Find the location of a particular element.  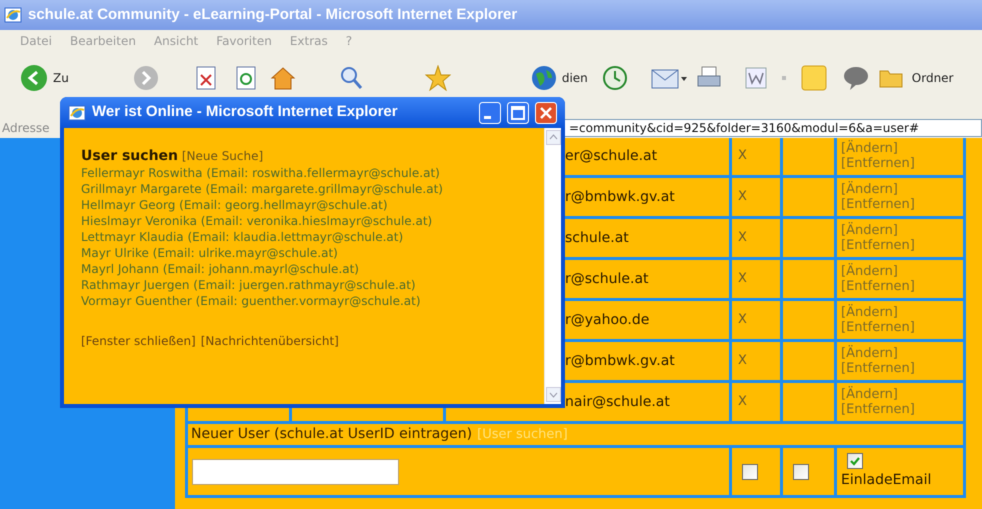

new-user-label: Neuer User (schule.at UserID eintragen) is located at coordinates (331, 434).